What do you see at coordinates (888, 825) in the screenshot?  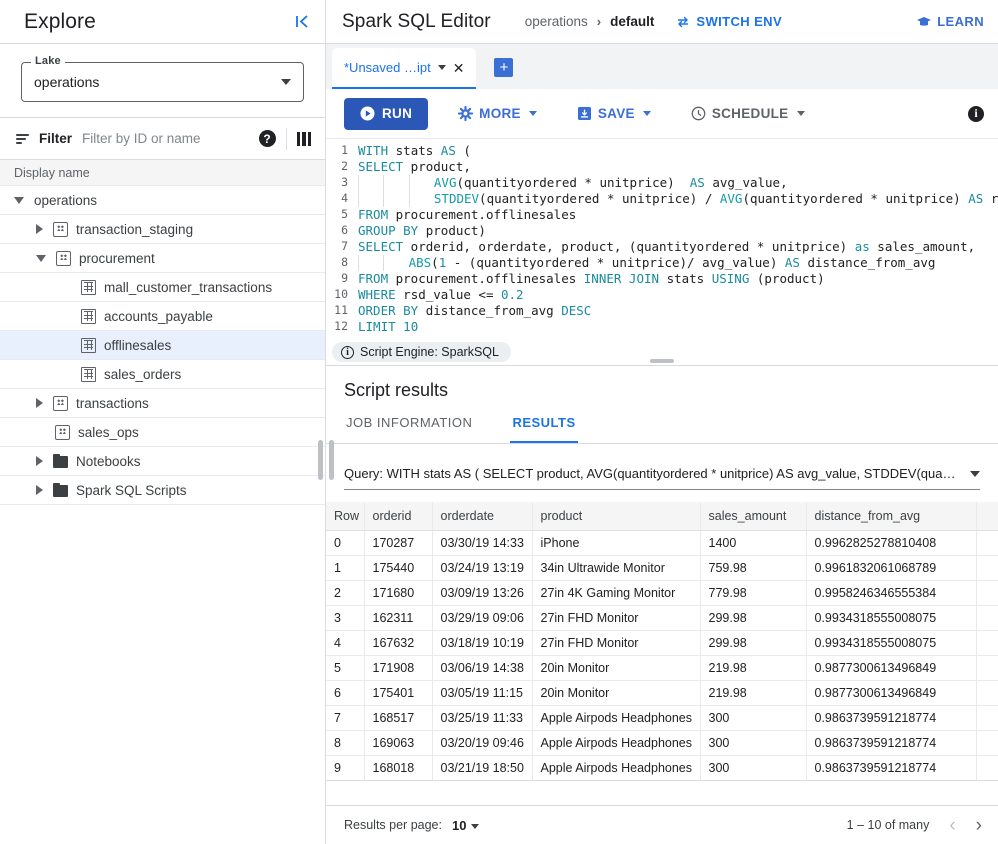 I see `results-range-label: 1 – 10 of many` at bounding box center [888, 825].